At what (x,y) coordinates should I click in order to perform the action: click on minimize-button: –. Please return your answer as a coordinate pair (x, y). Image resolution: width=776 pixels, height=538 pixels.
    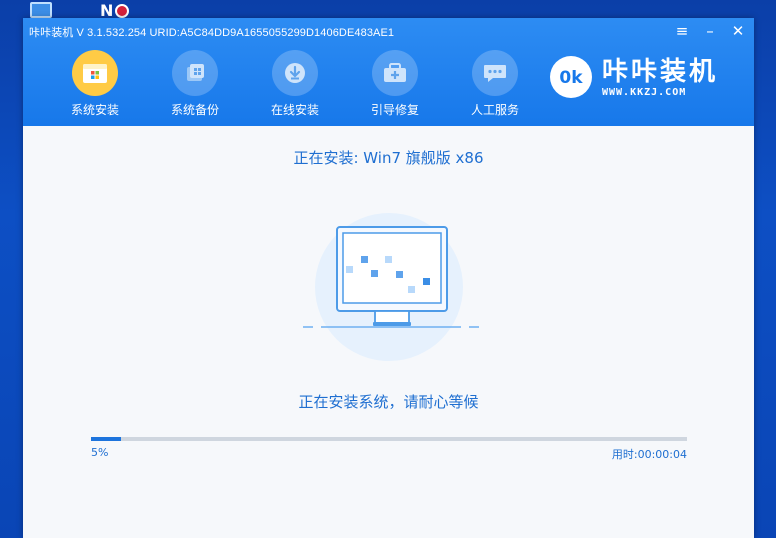
    Looking at the image, I should click on (710, 31).